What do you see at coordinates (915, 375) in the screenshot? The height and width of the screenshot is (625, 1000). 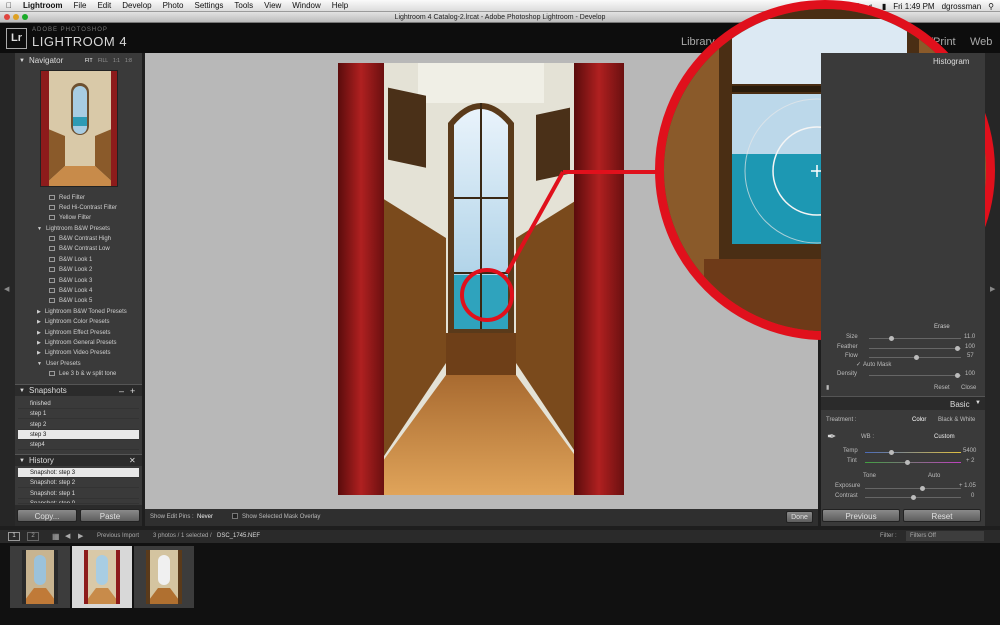 I see `density-slider` at bounding box center [915, 375].